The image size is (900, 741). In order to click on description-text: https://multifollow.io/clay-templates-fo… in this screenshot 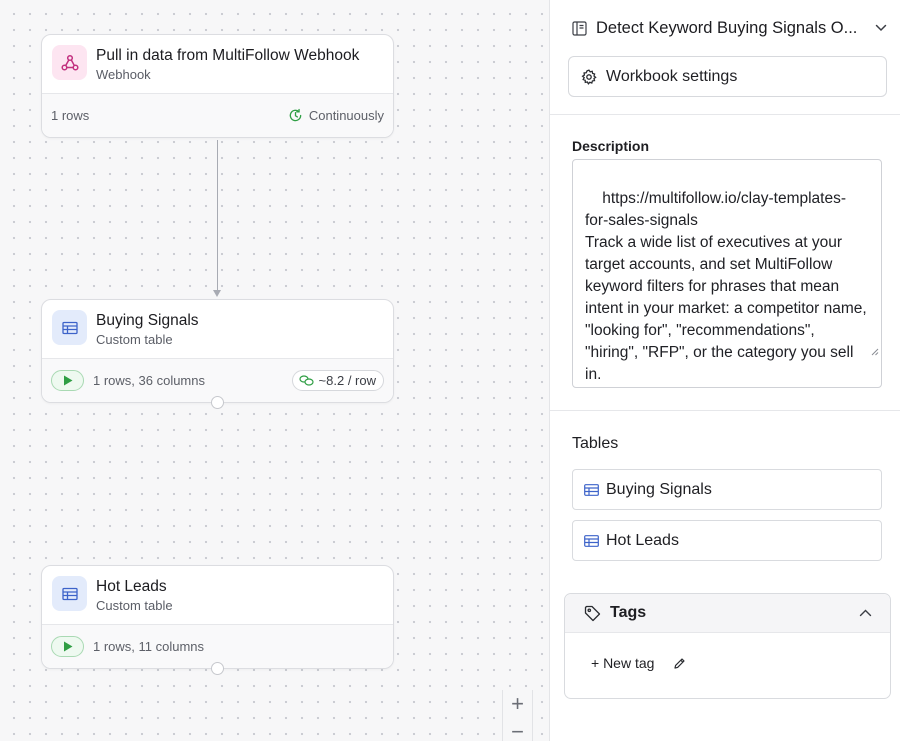, I will do `click(726, 286)`.